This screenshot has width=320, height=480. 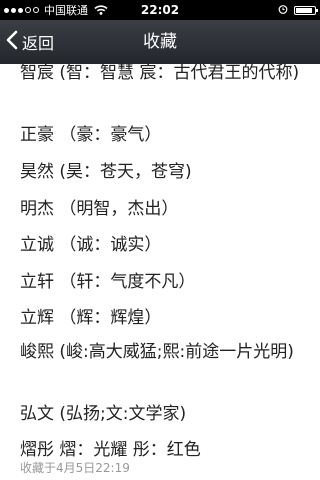 What do you see at coordinates (103, 414) in the screenshot?
I see `list-item: 弘文 (弘扬;文:文学家)` at bounding box center [103, 414].